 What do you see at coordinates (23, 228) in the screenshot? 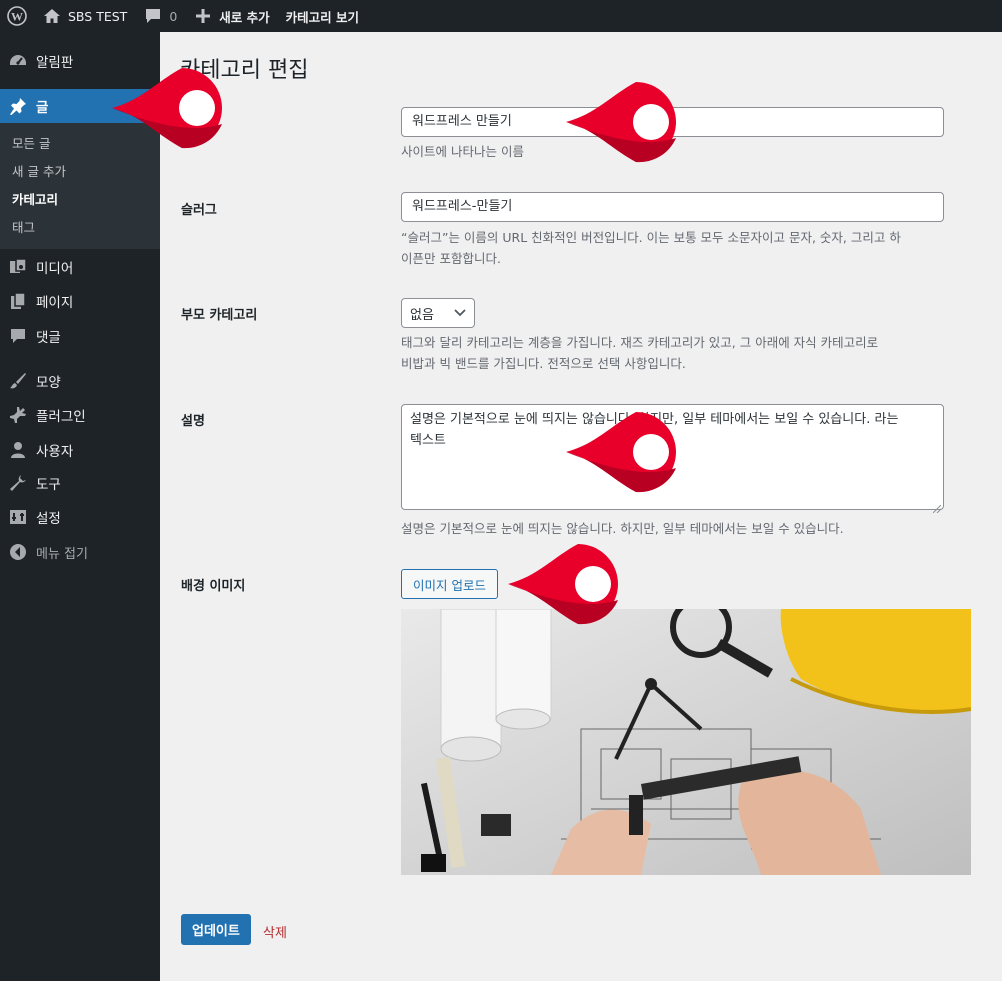
I see `submenu-tags: 태그` at bounding box center [23, 228].